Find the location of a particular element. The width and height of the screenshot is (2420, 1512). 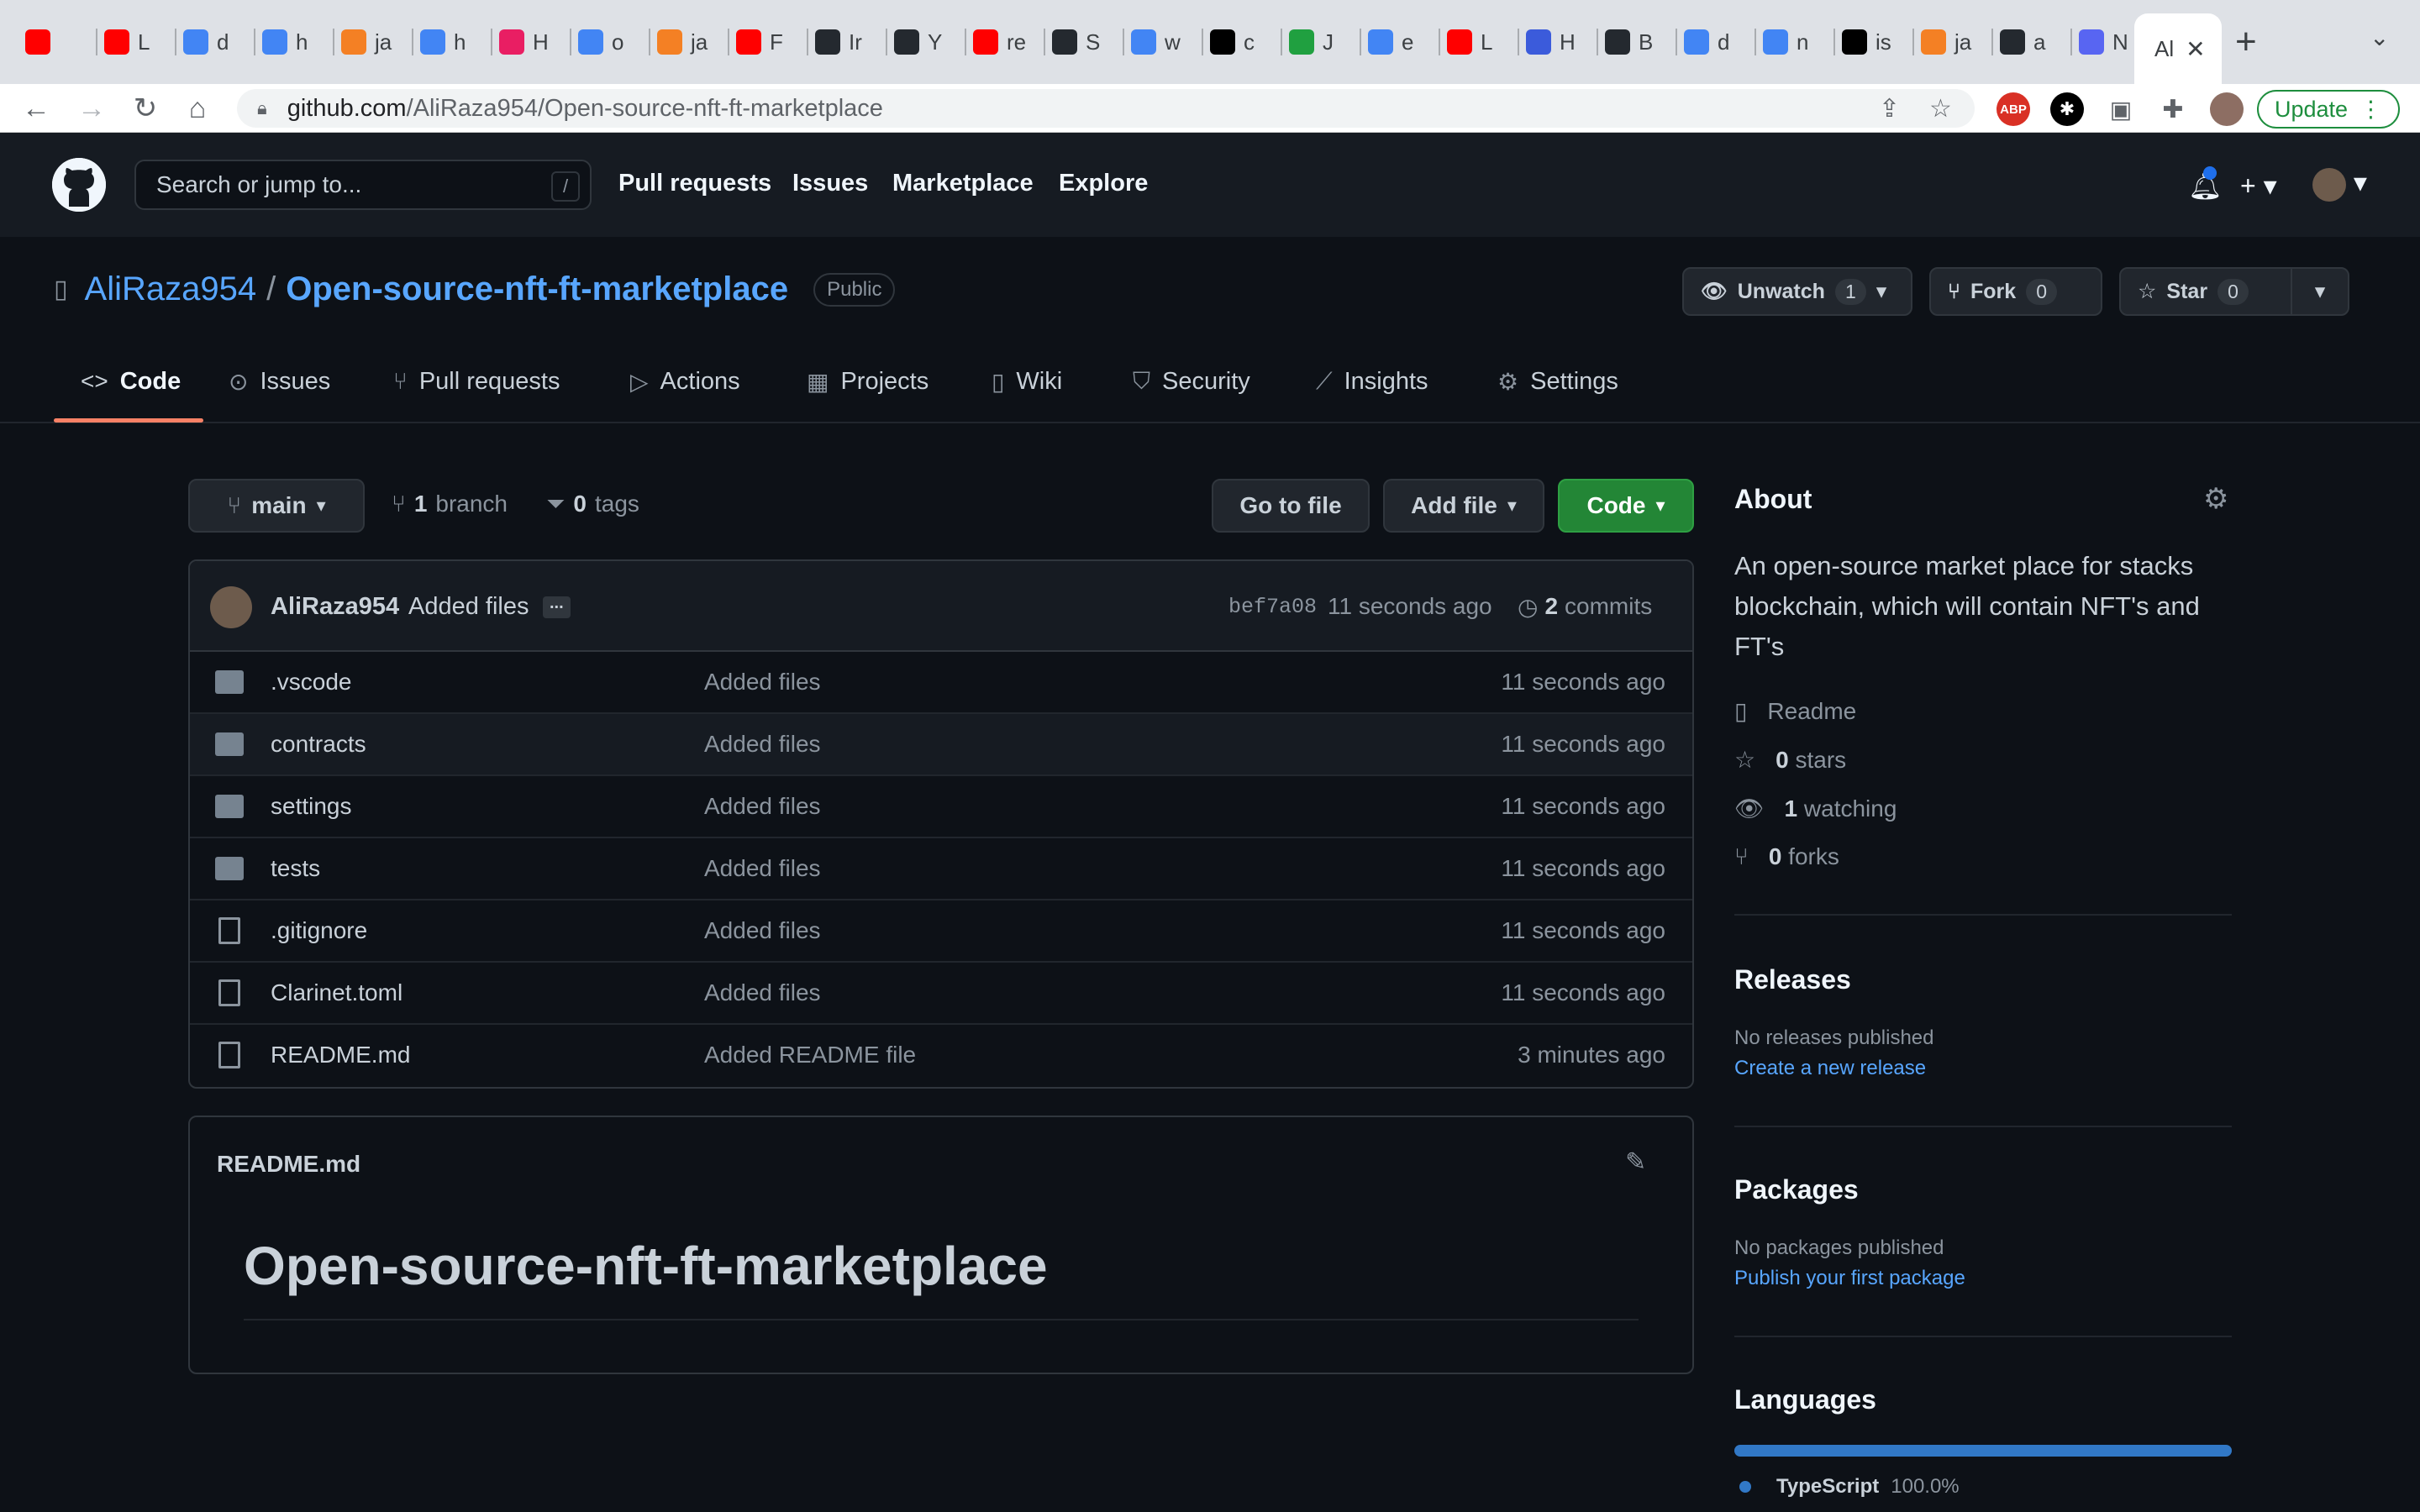

browser-tab: Y is located at coordinates (918, 42).